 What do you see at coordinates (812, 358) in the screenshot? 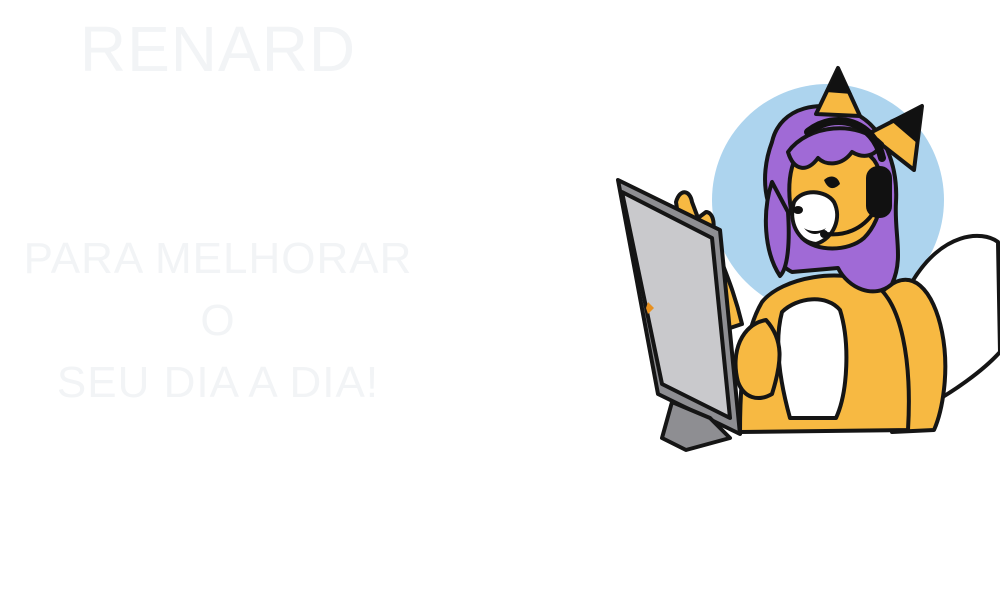
I see `chest-fur` at bounding box center [812, 358].